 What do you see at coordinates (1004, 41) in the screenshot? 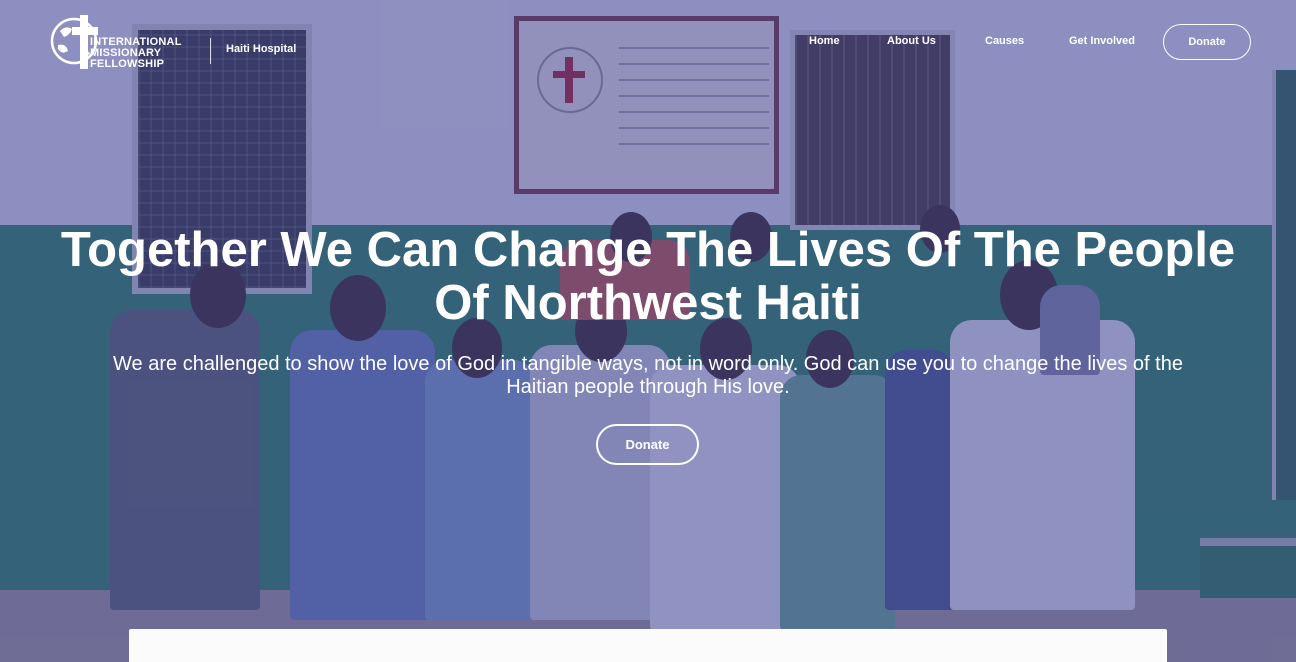
I see `nav-link-causes: Causes` at bounding box center [1004, 41].